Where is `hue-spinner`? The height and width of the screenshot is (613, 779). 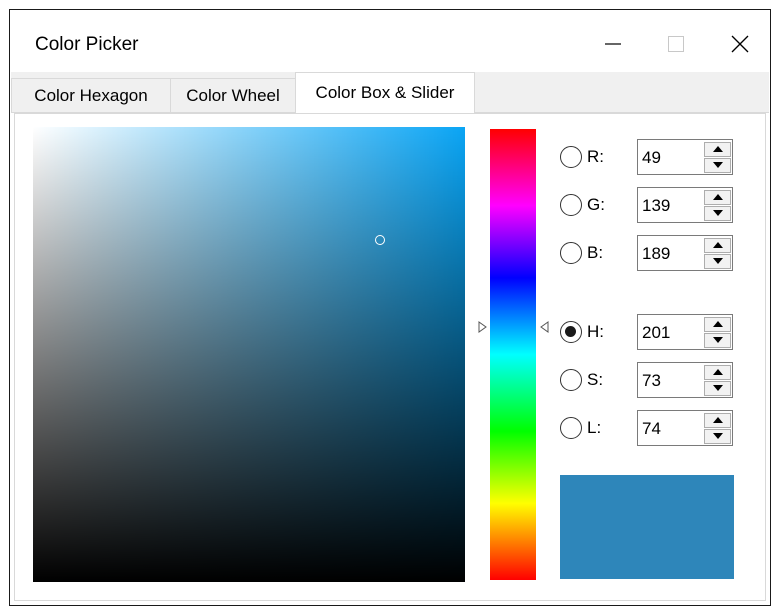
hue-spinner is located at coordinates (717, 332).